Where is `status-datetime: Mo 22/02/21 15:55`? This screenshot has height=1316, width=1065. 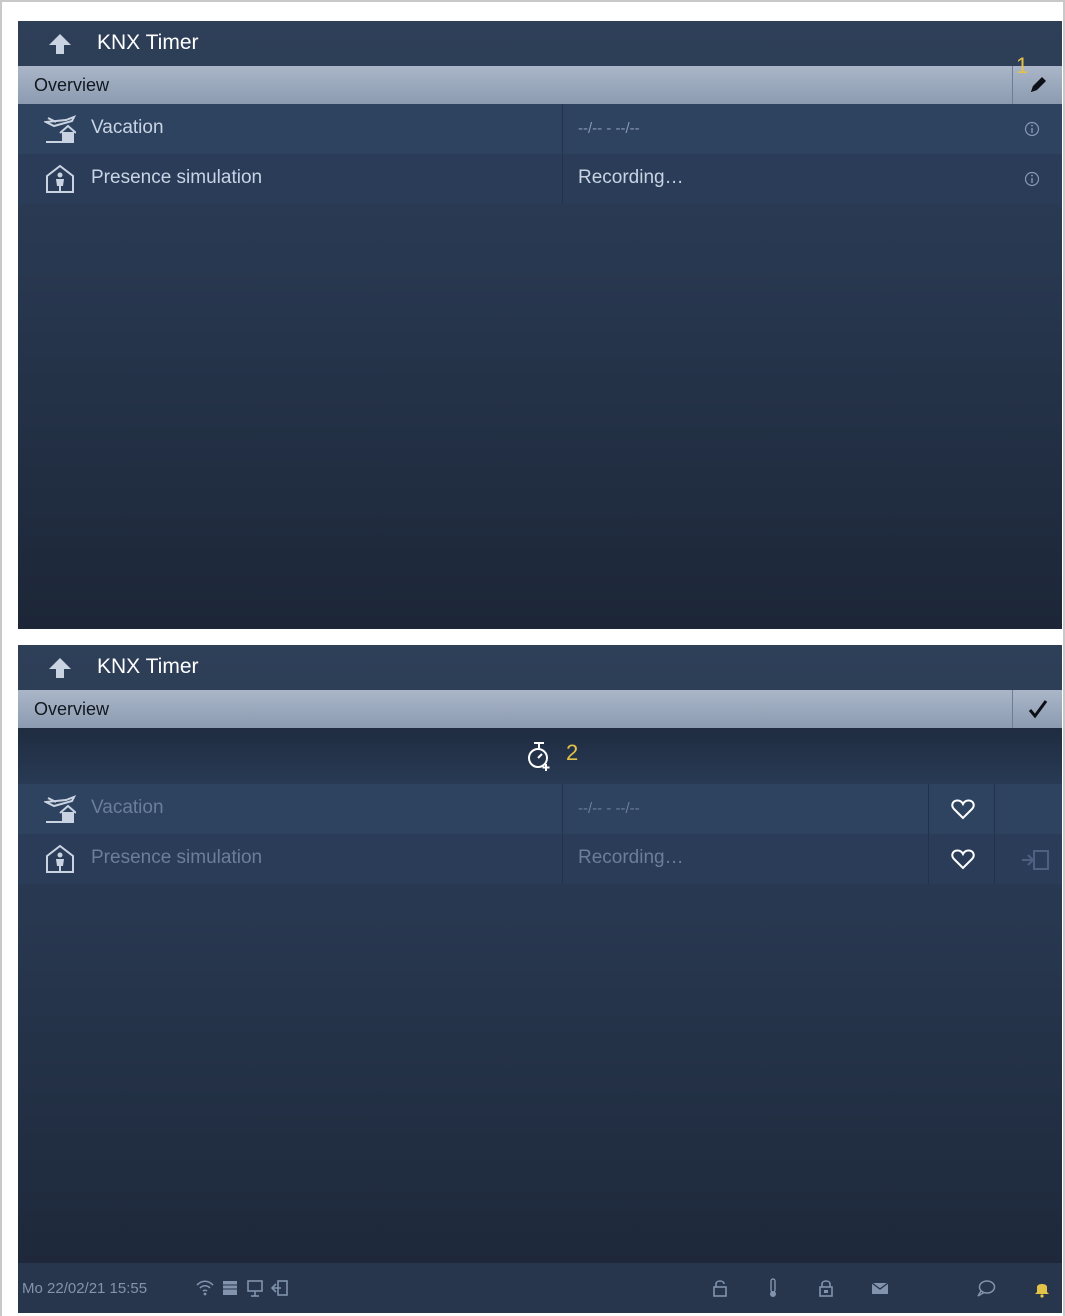
status-datetime: Mo 22/02/21 15:55 is located at coordinates (85, 1288).